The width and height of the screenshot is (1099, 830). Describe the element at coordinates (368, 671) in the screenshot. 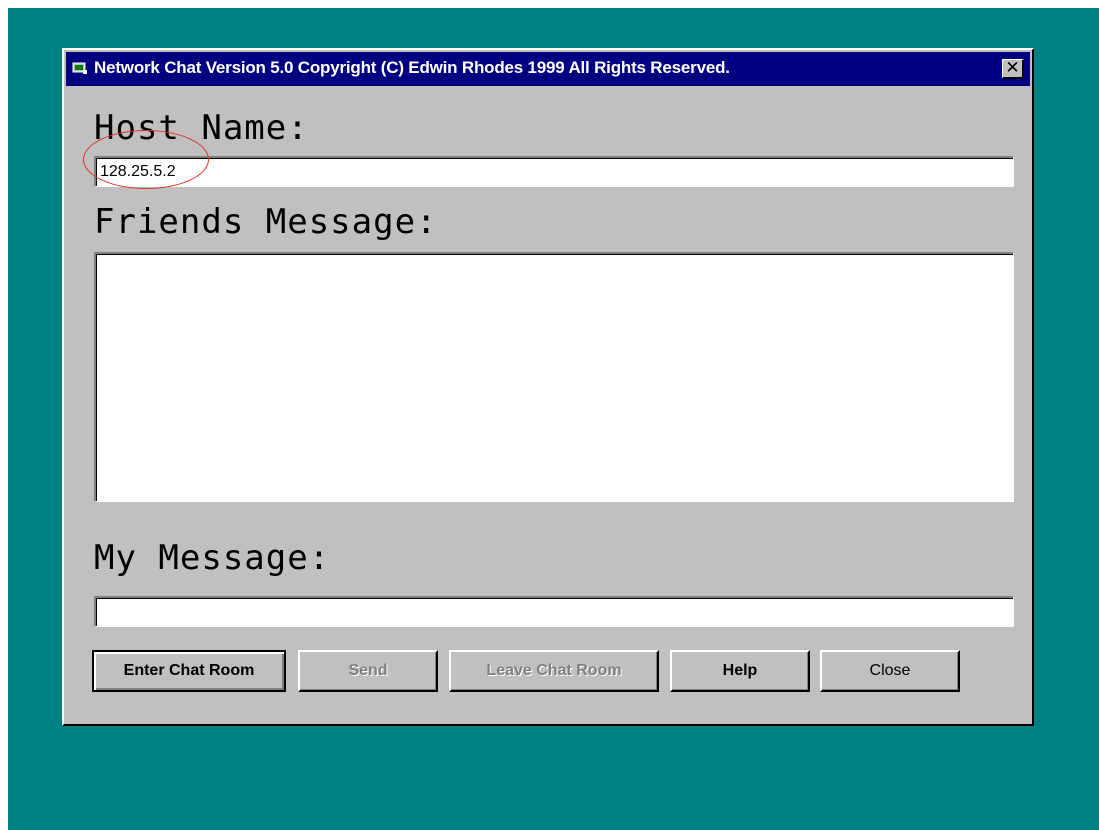

I see `send-button: Send` at that location.